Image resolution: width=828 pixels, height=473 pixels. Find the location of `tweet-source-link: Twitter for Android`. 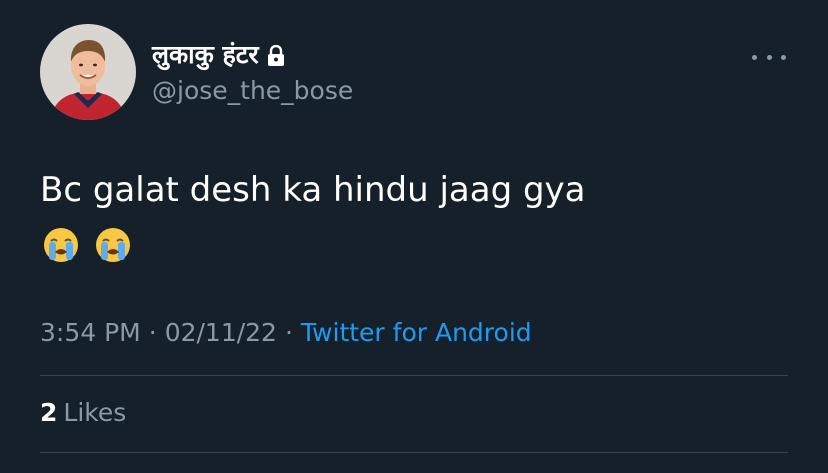

tweet-source-link: Twitter for Android is located at coordinates (416, 332).